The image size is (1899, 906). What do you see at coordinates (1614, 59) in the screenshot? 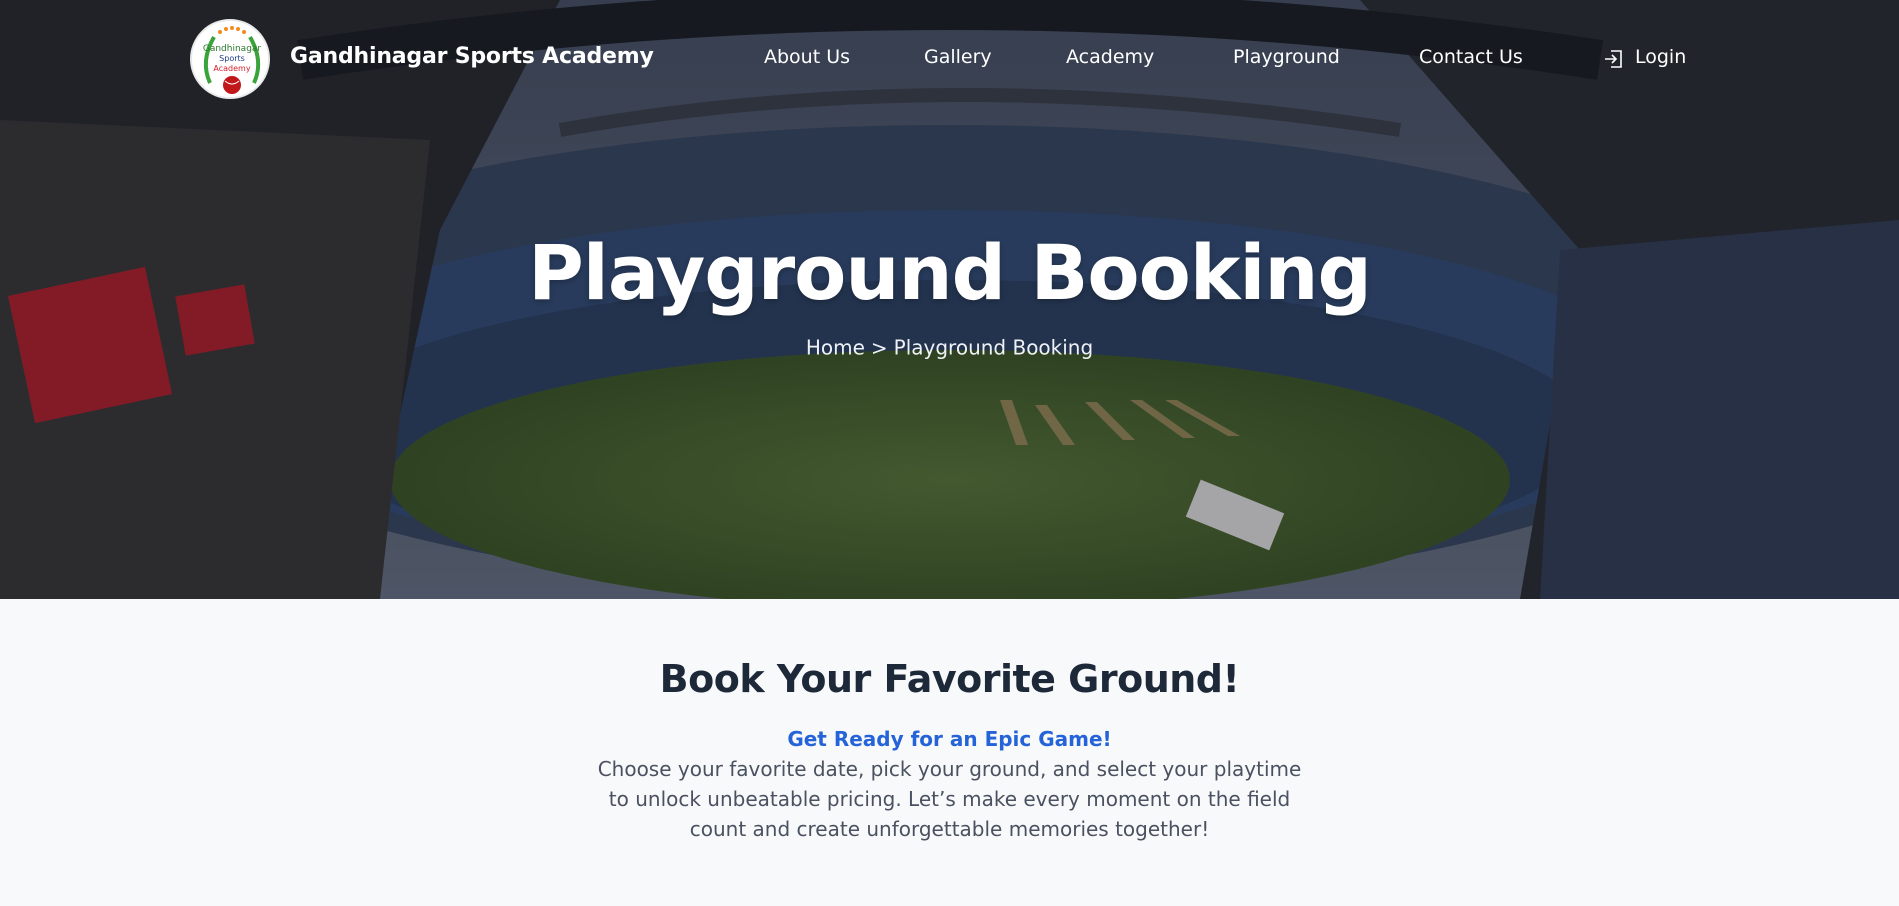
I see `login-icon` at bounding box center [1614, 59].